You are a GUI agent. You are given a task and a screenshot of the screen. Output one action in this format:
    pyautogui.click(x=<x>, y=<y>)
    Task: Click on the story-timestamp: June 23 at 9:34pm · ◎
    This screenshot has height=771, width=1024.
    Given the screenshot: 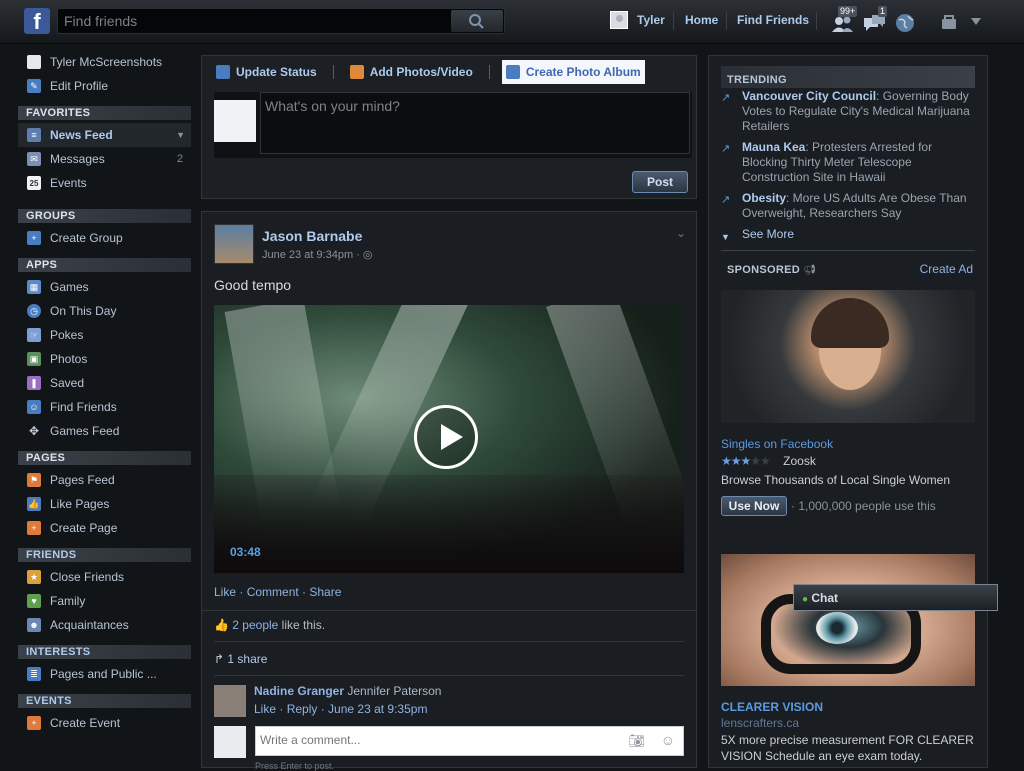 What is the action you would take?
    pyautogui.click(x=317, y=254)
    